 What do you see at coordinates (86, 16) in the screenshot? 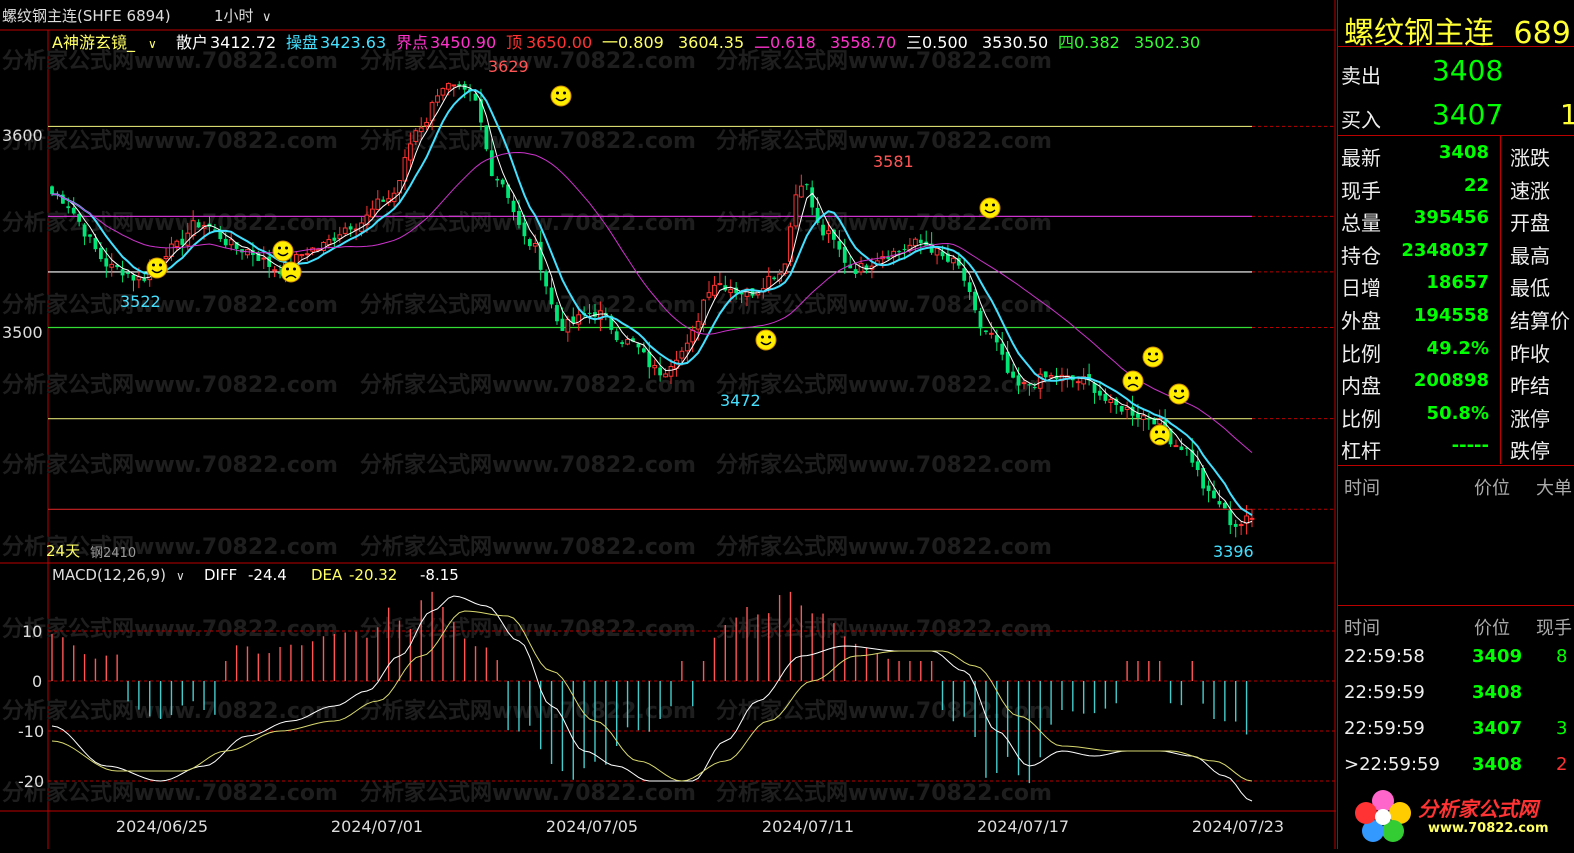
I see `chart-title: 螺纹钢主连(SHFE 6894)` at bounding box center [86, 16].